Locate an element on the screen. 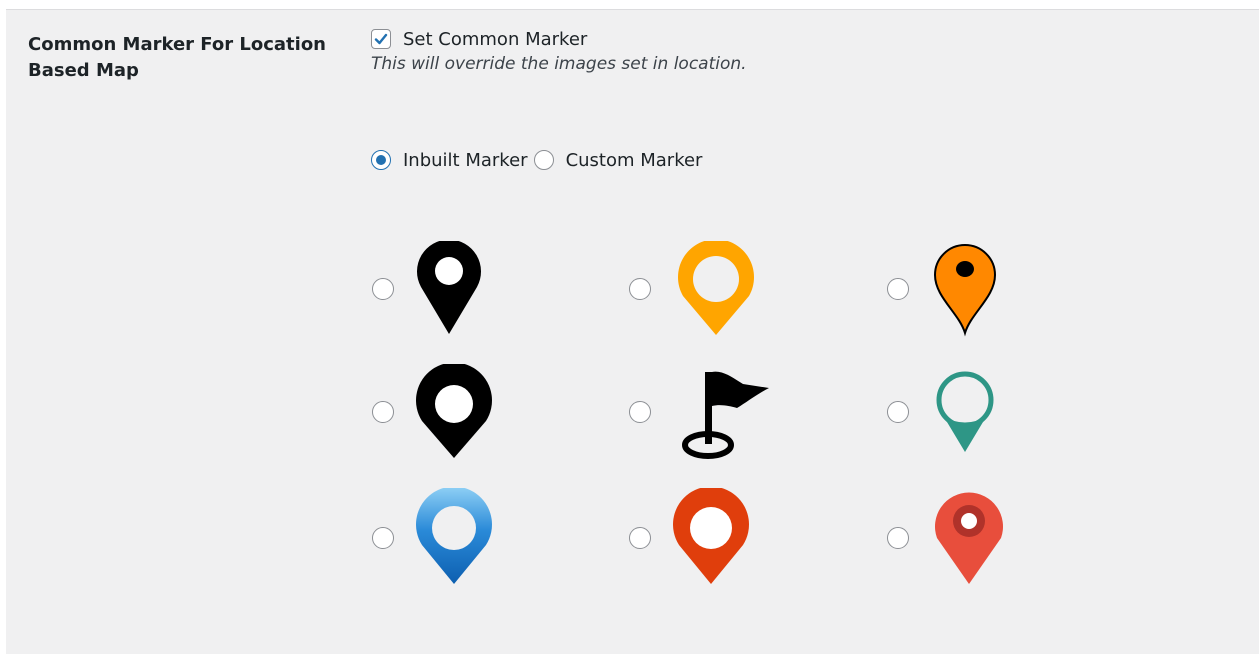 The width and height of the screenshot is (1259, 654). inbuilt-marker-radio is located at coordinates (381, 160).